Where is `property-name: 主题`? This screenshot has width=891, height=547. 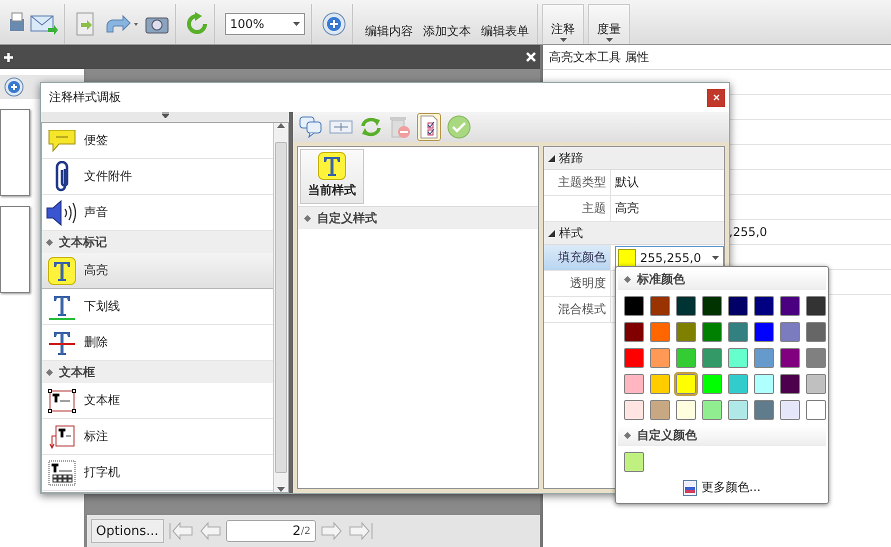
property-name: 主题 is located at coordinates (577, 208).